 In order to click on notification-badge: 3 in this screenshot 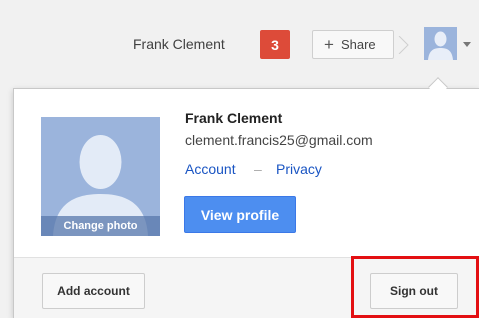, I will do `click(275, 44)`.